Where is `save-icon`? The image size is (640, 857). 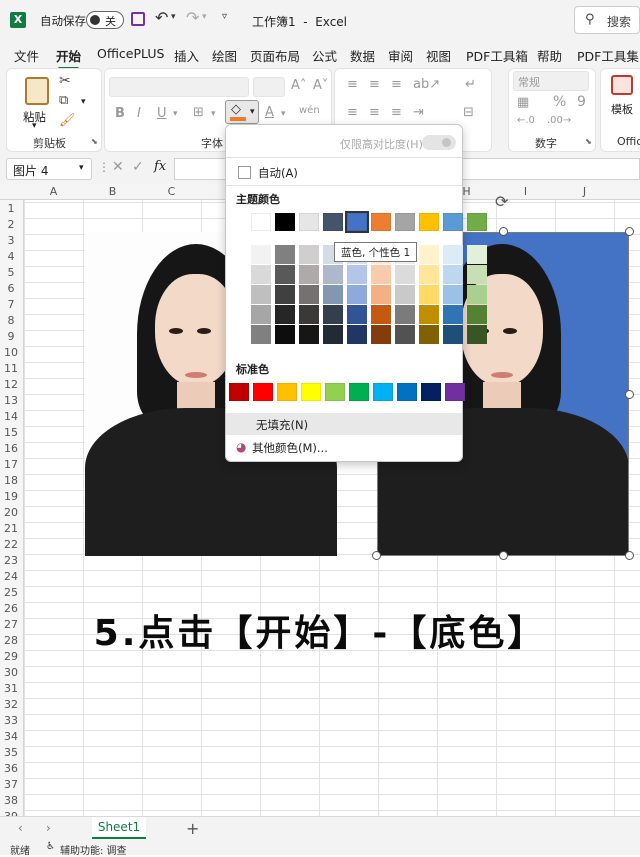
save-icon is located at coordinates (138, 19).